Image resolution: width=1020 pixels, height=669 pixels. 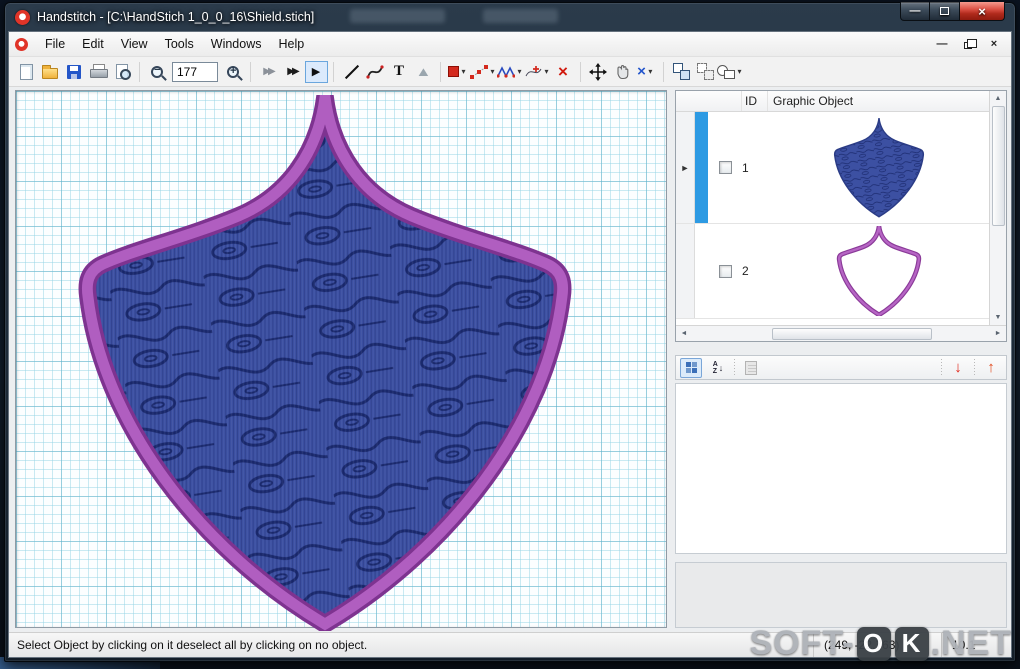 What do you see at coordinates (739, 71) in the screenshot?
I see `shapes-tool-dropdown: ▾` at bounding box center [739, 71].